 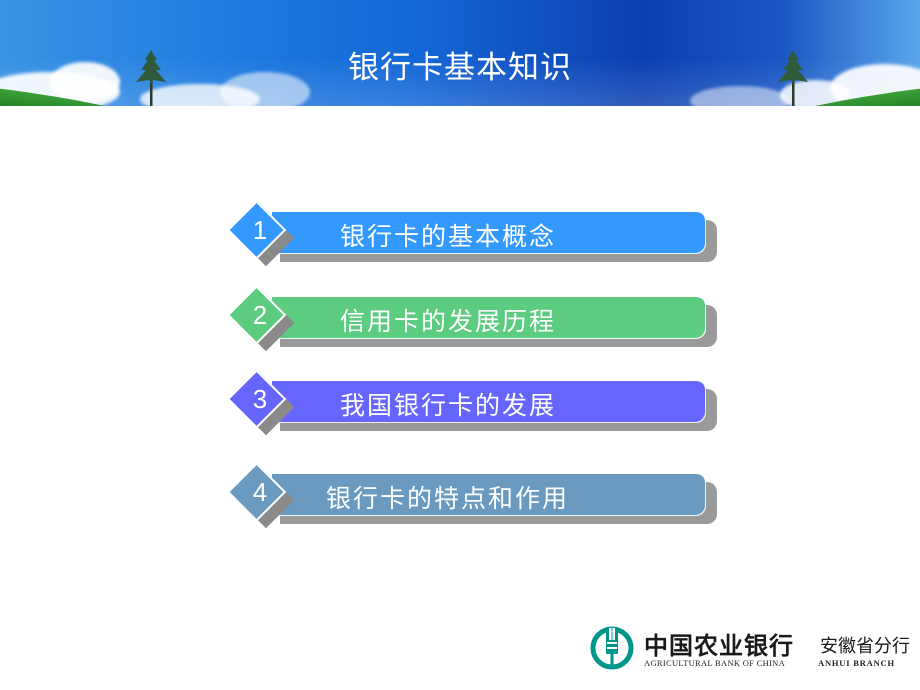 I want to click on menu-item-number: 2, so click(x=260, y=315).